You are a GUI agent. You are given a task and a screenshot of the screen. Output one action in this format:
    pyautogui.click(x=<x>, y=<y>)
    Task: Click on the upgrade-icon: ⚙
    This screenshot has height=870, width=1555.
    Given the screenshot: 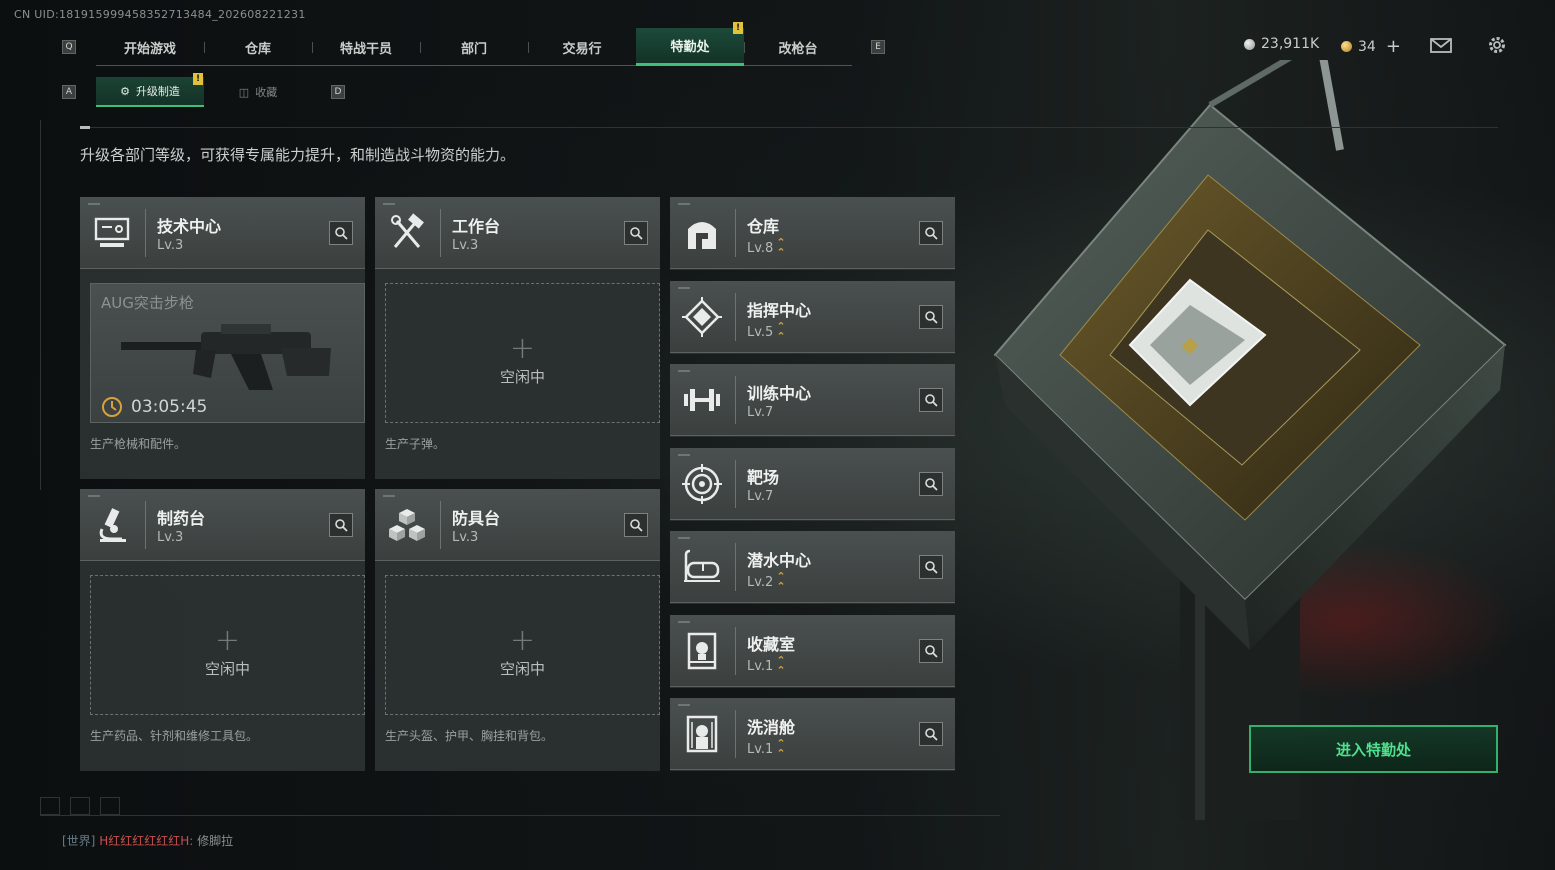 What is the action you would take?
    pyautogui.click(x=125, y=91)
    